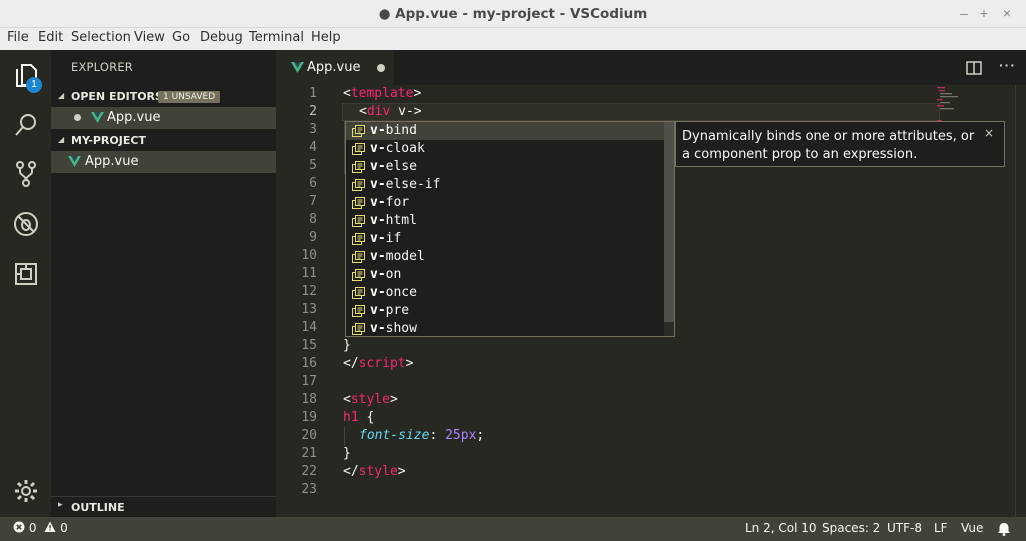 This screenshot has height=541, width=1026. What do you see at coordinates (972, 528) in the screenshot?
I see `language-status: Vue` at bounding box center [972, 528].